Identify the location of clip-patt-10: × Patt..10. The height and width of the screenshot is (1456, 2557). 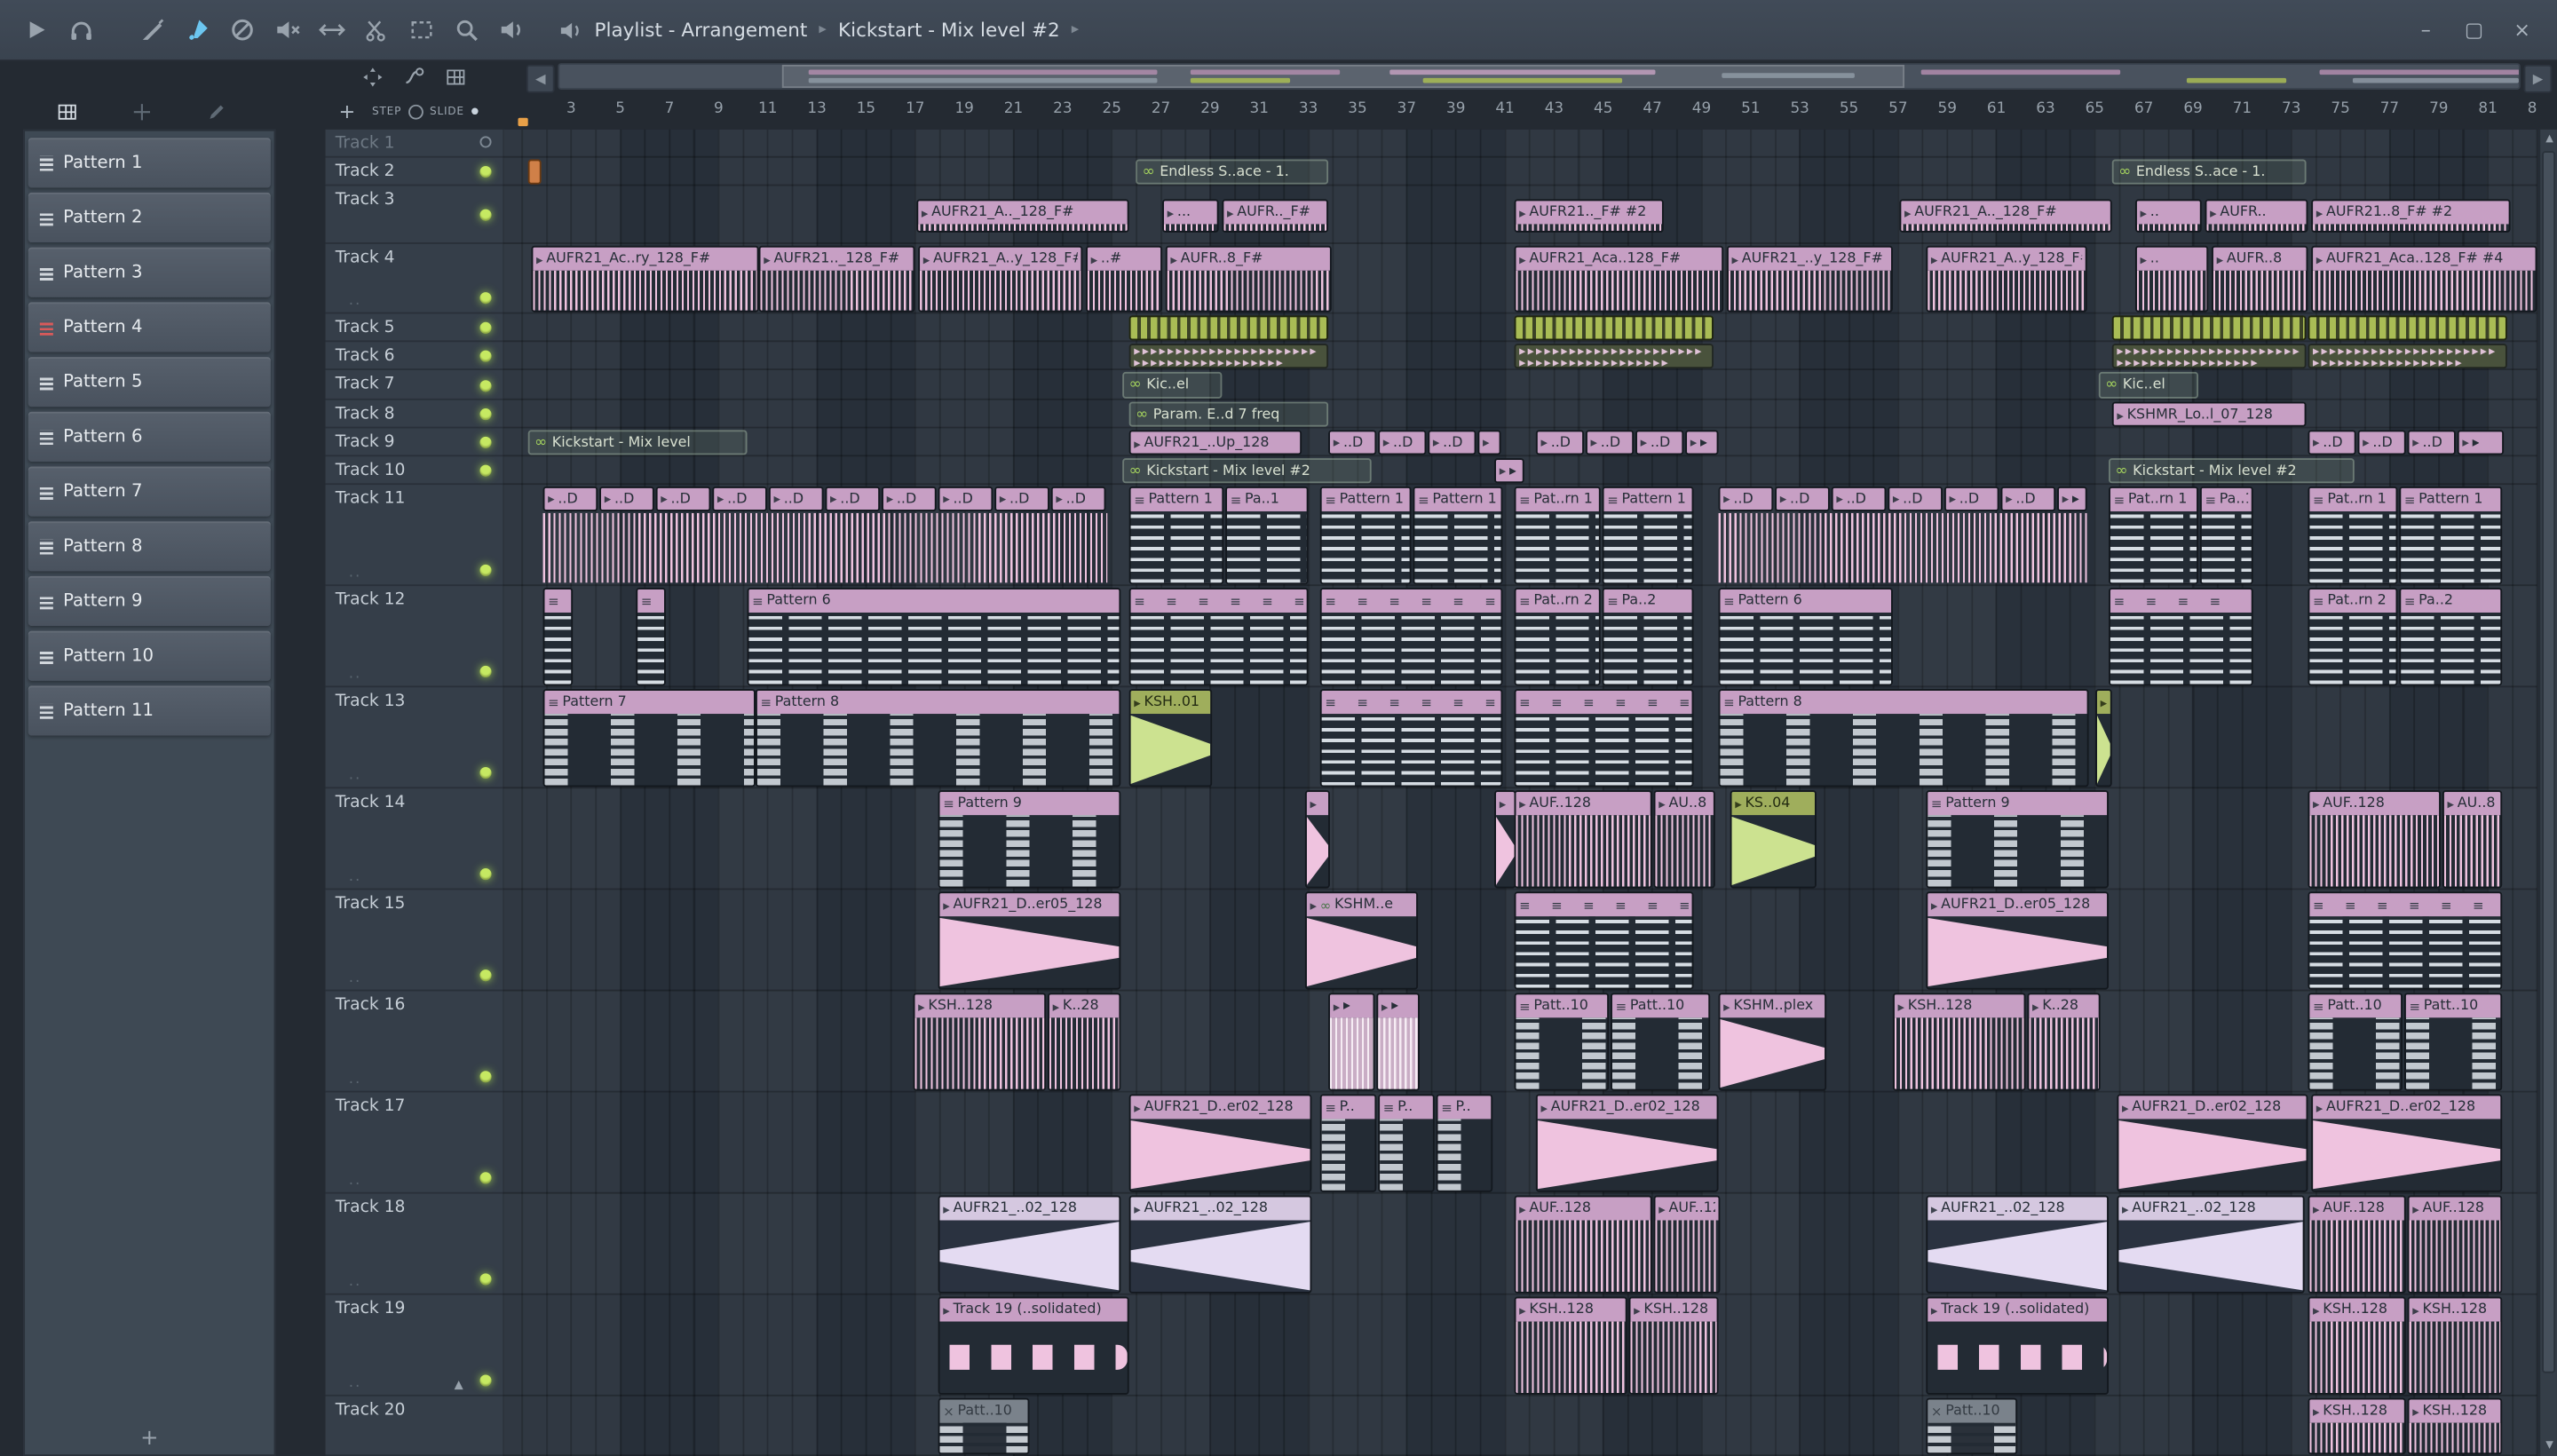
(1972, 1426).